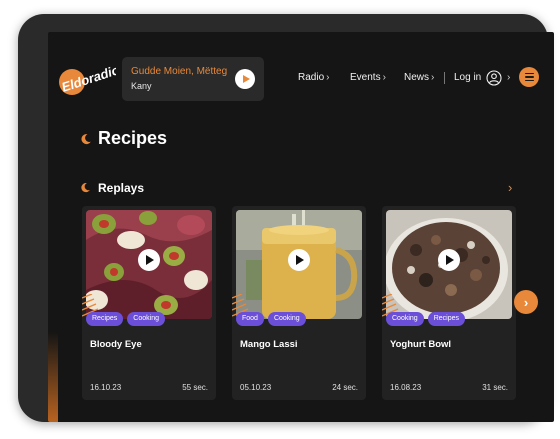 This screenshot has width=560, height=439. What do you see at coordinates (420, 344) in the screenshot?
I see `card-title: Yoghurt Bowl` at bounding box center [420, 344].